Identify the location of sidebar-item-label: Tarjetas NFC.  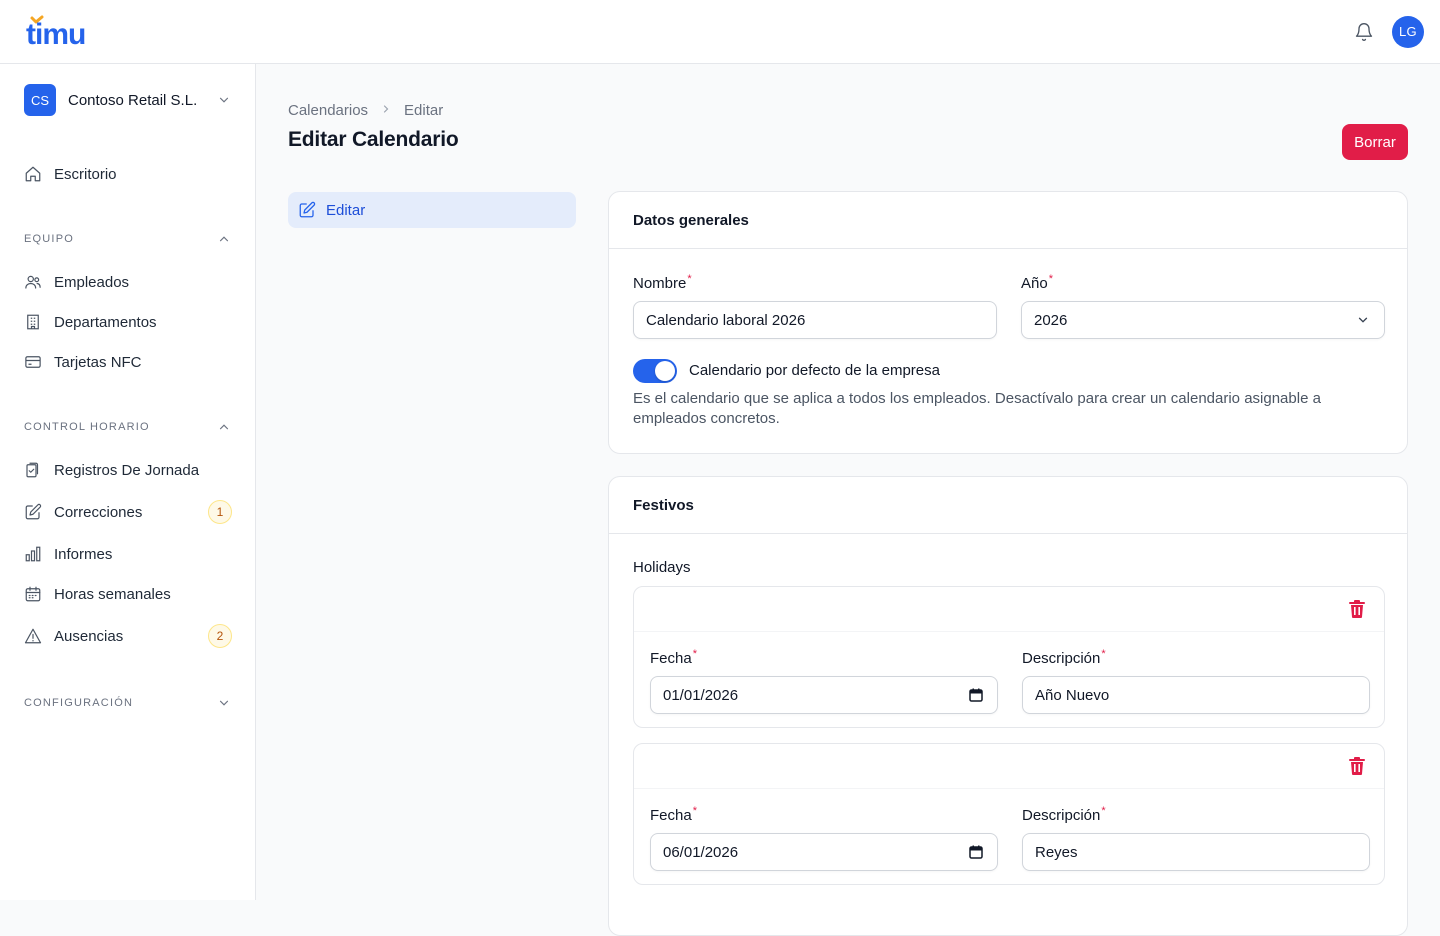
(98, 362).